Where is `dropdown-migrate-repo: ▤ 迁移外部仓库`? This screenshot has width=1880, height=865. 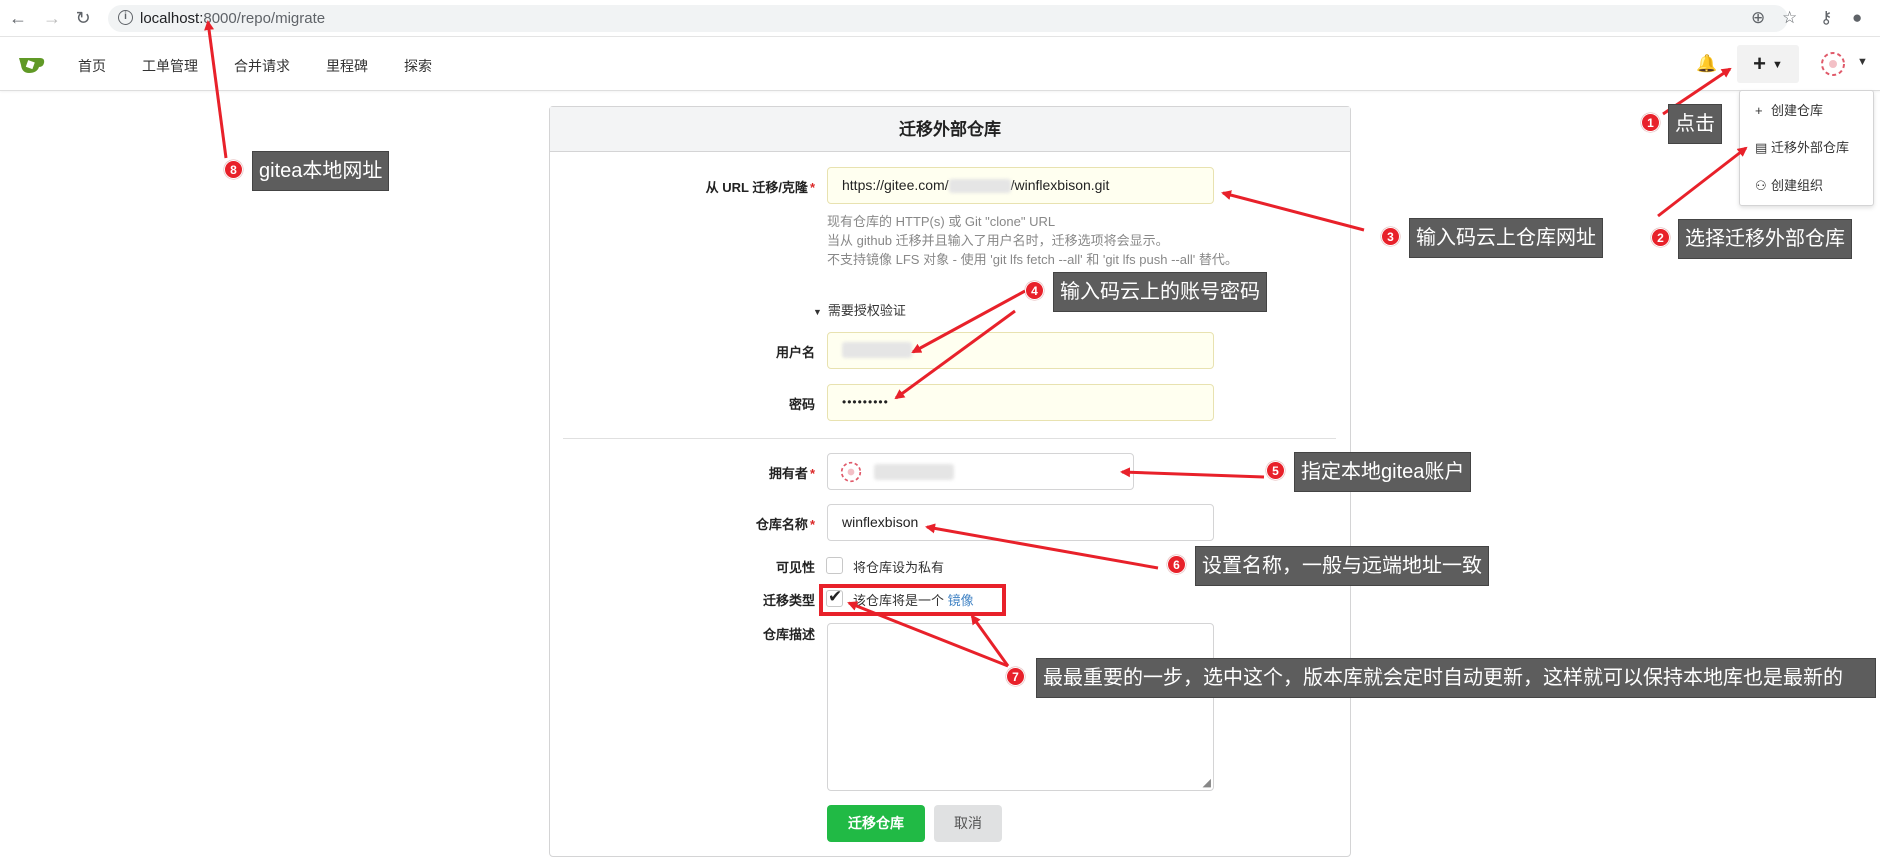 dropdown-migrate-repo: ▤ 迁移外部仓库 is located at coordinates (1802, 146).